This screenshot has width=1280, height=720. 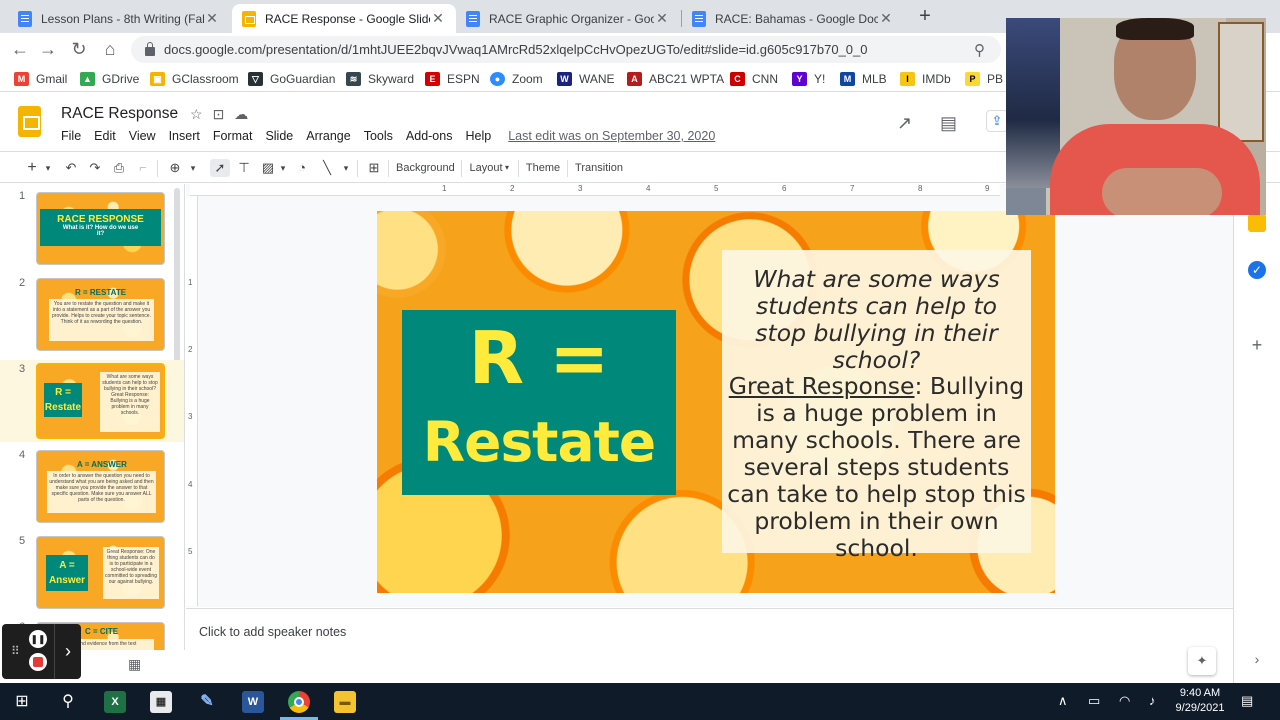 I want to click on zoom-icon: ⚲, so click(x=979, y=50).